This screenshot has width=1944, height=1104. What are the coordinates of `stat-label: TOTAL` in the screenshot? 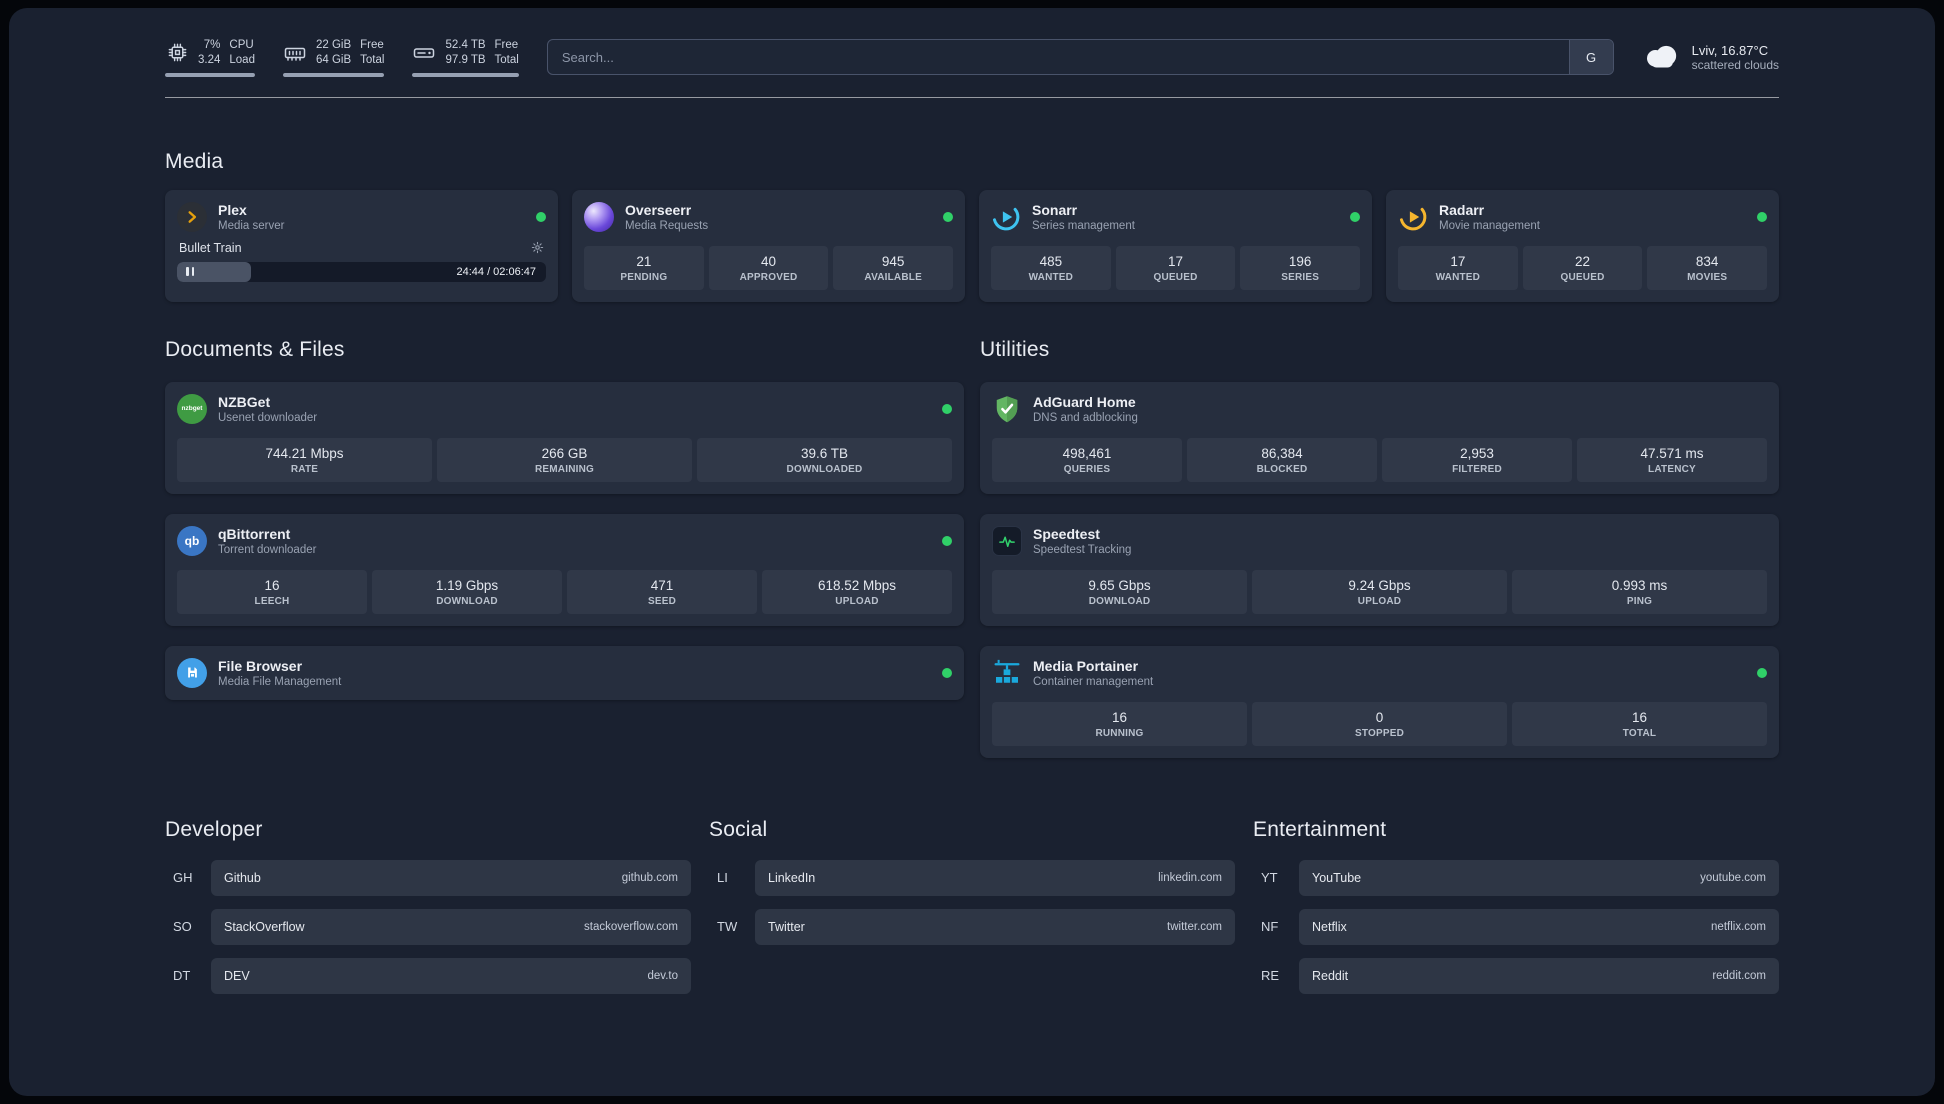 It's located at (1639, 733).